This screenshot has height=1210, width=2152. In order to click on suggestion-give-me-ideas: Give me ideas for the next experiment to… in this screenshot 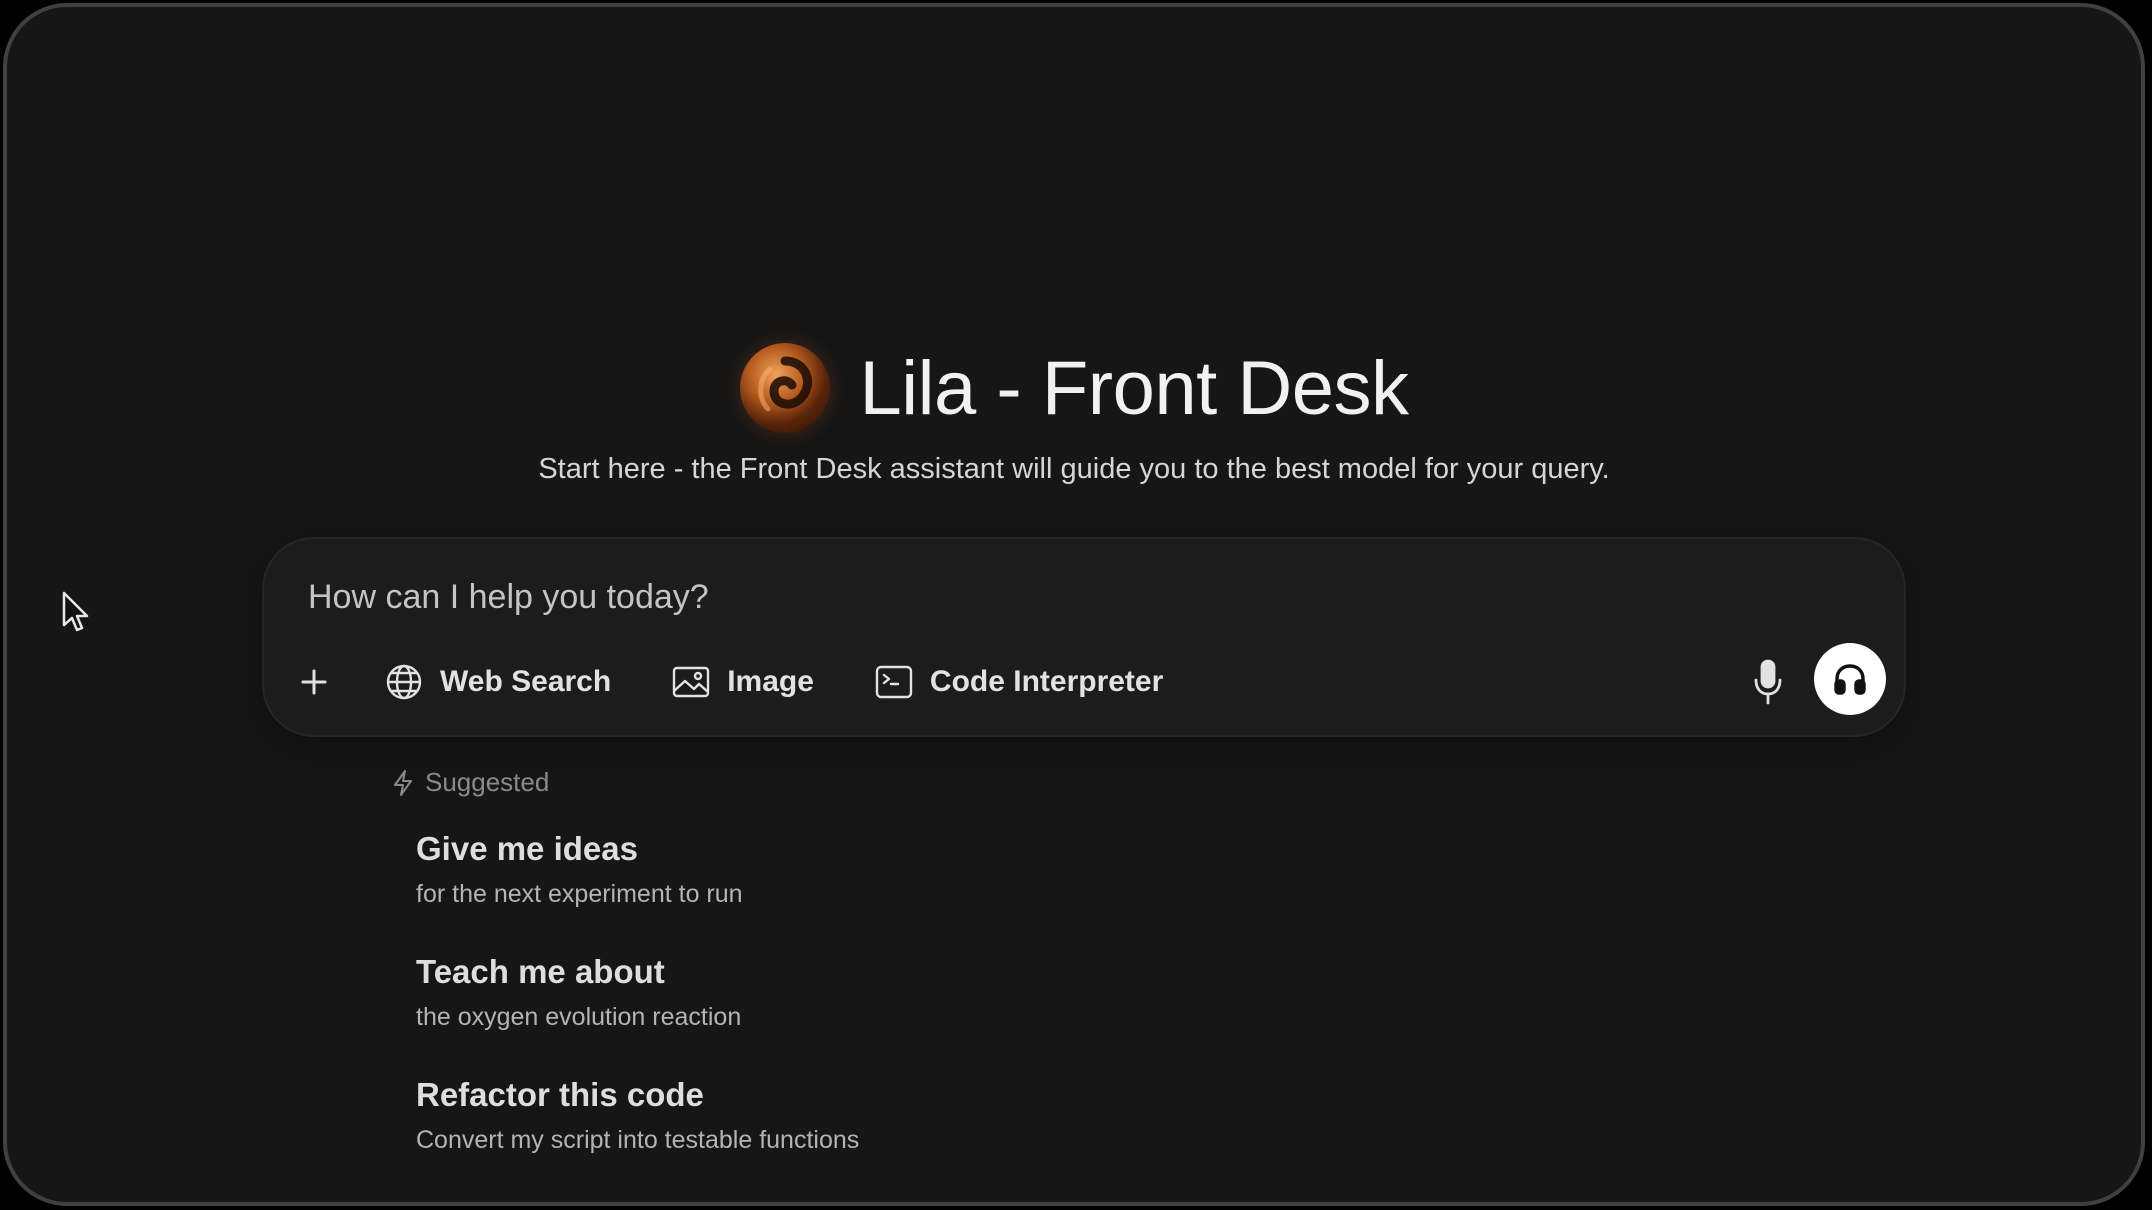, I will do `click(579, 869)`.